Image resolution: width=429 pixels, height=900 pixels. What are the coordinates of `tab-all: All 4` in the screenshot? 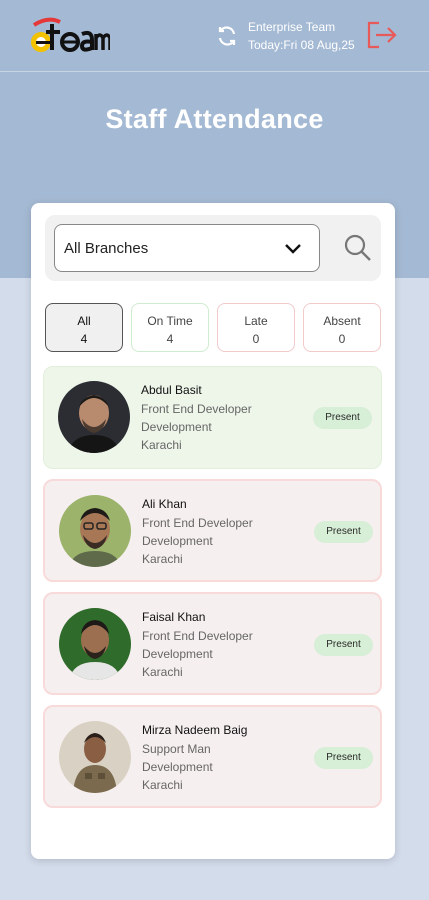 It's located at (84, 327).